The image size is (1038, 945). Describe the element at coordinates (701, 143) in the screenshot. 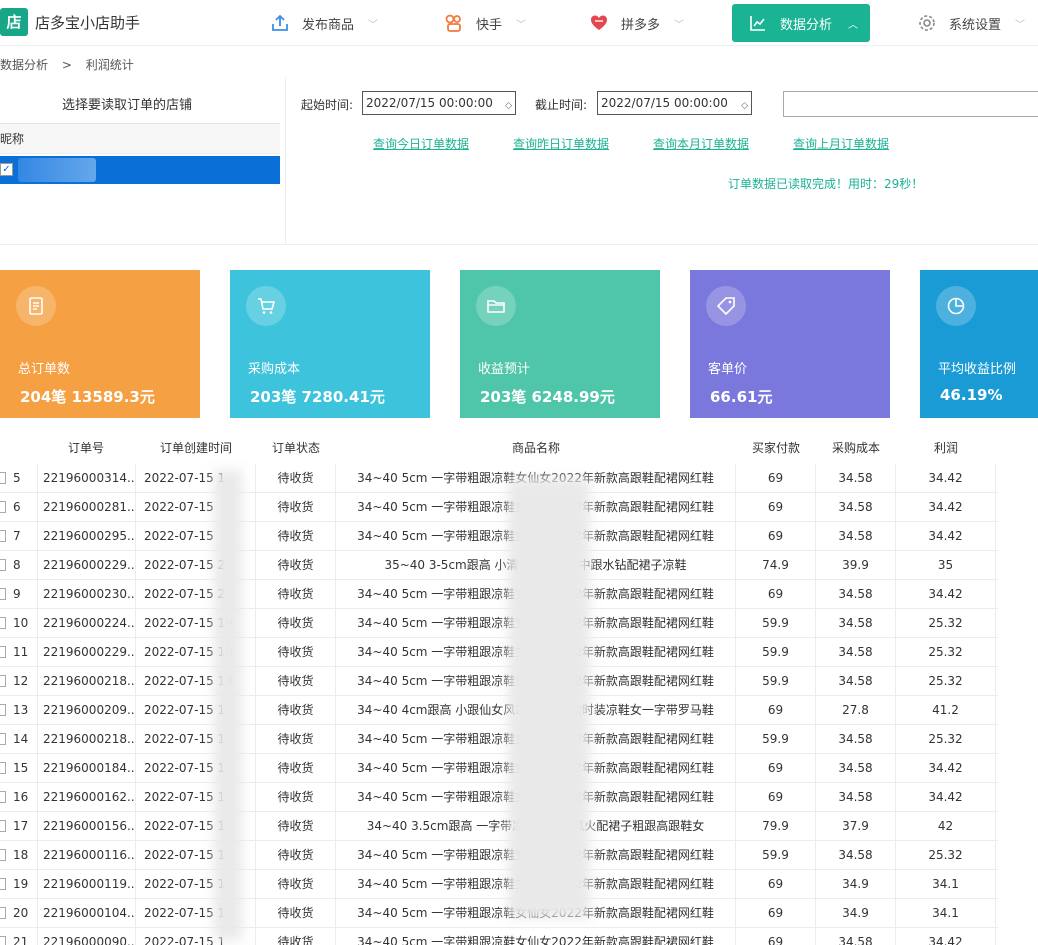

I see `query-this-month-link: 查询本月订单数据` at that location.